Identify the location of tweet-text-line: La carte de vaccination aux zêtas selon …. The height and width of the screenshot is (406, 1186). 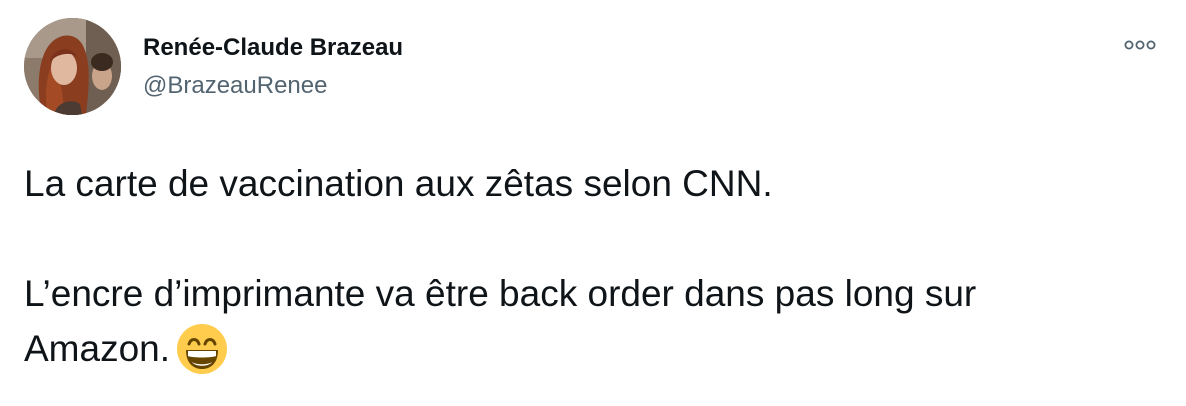
(398, 183).